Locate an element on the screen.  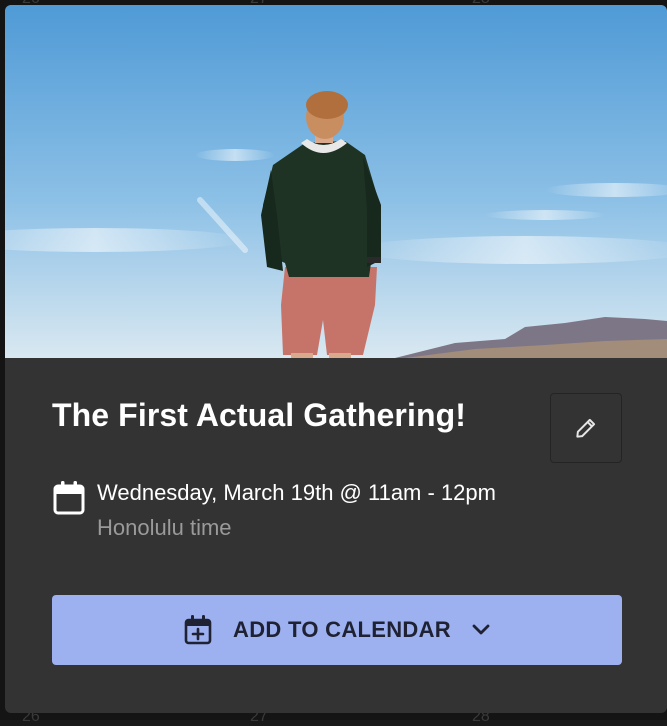
edit-event-button is located at coordinates (586, 428).